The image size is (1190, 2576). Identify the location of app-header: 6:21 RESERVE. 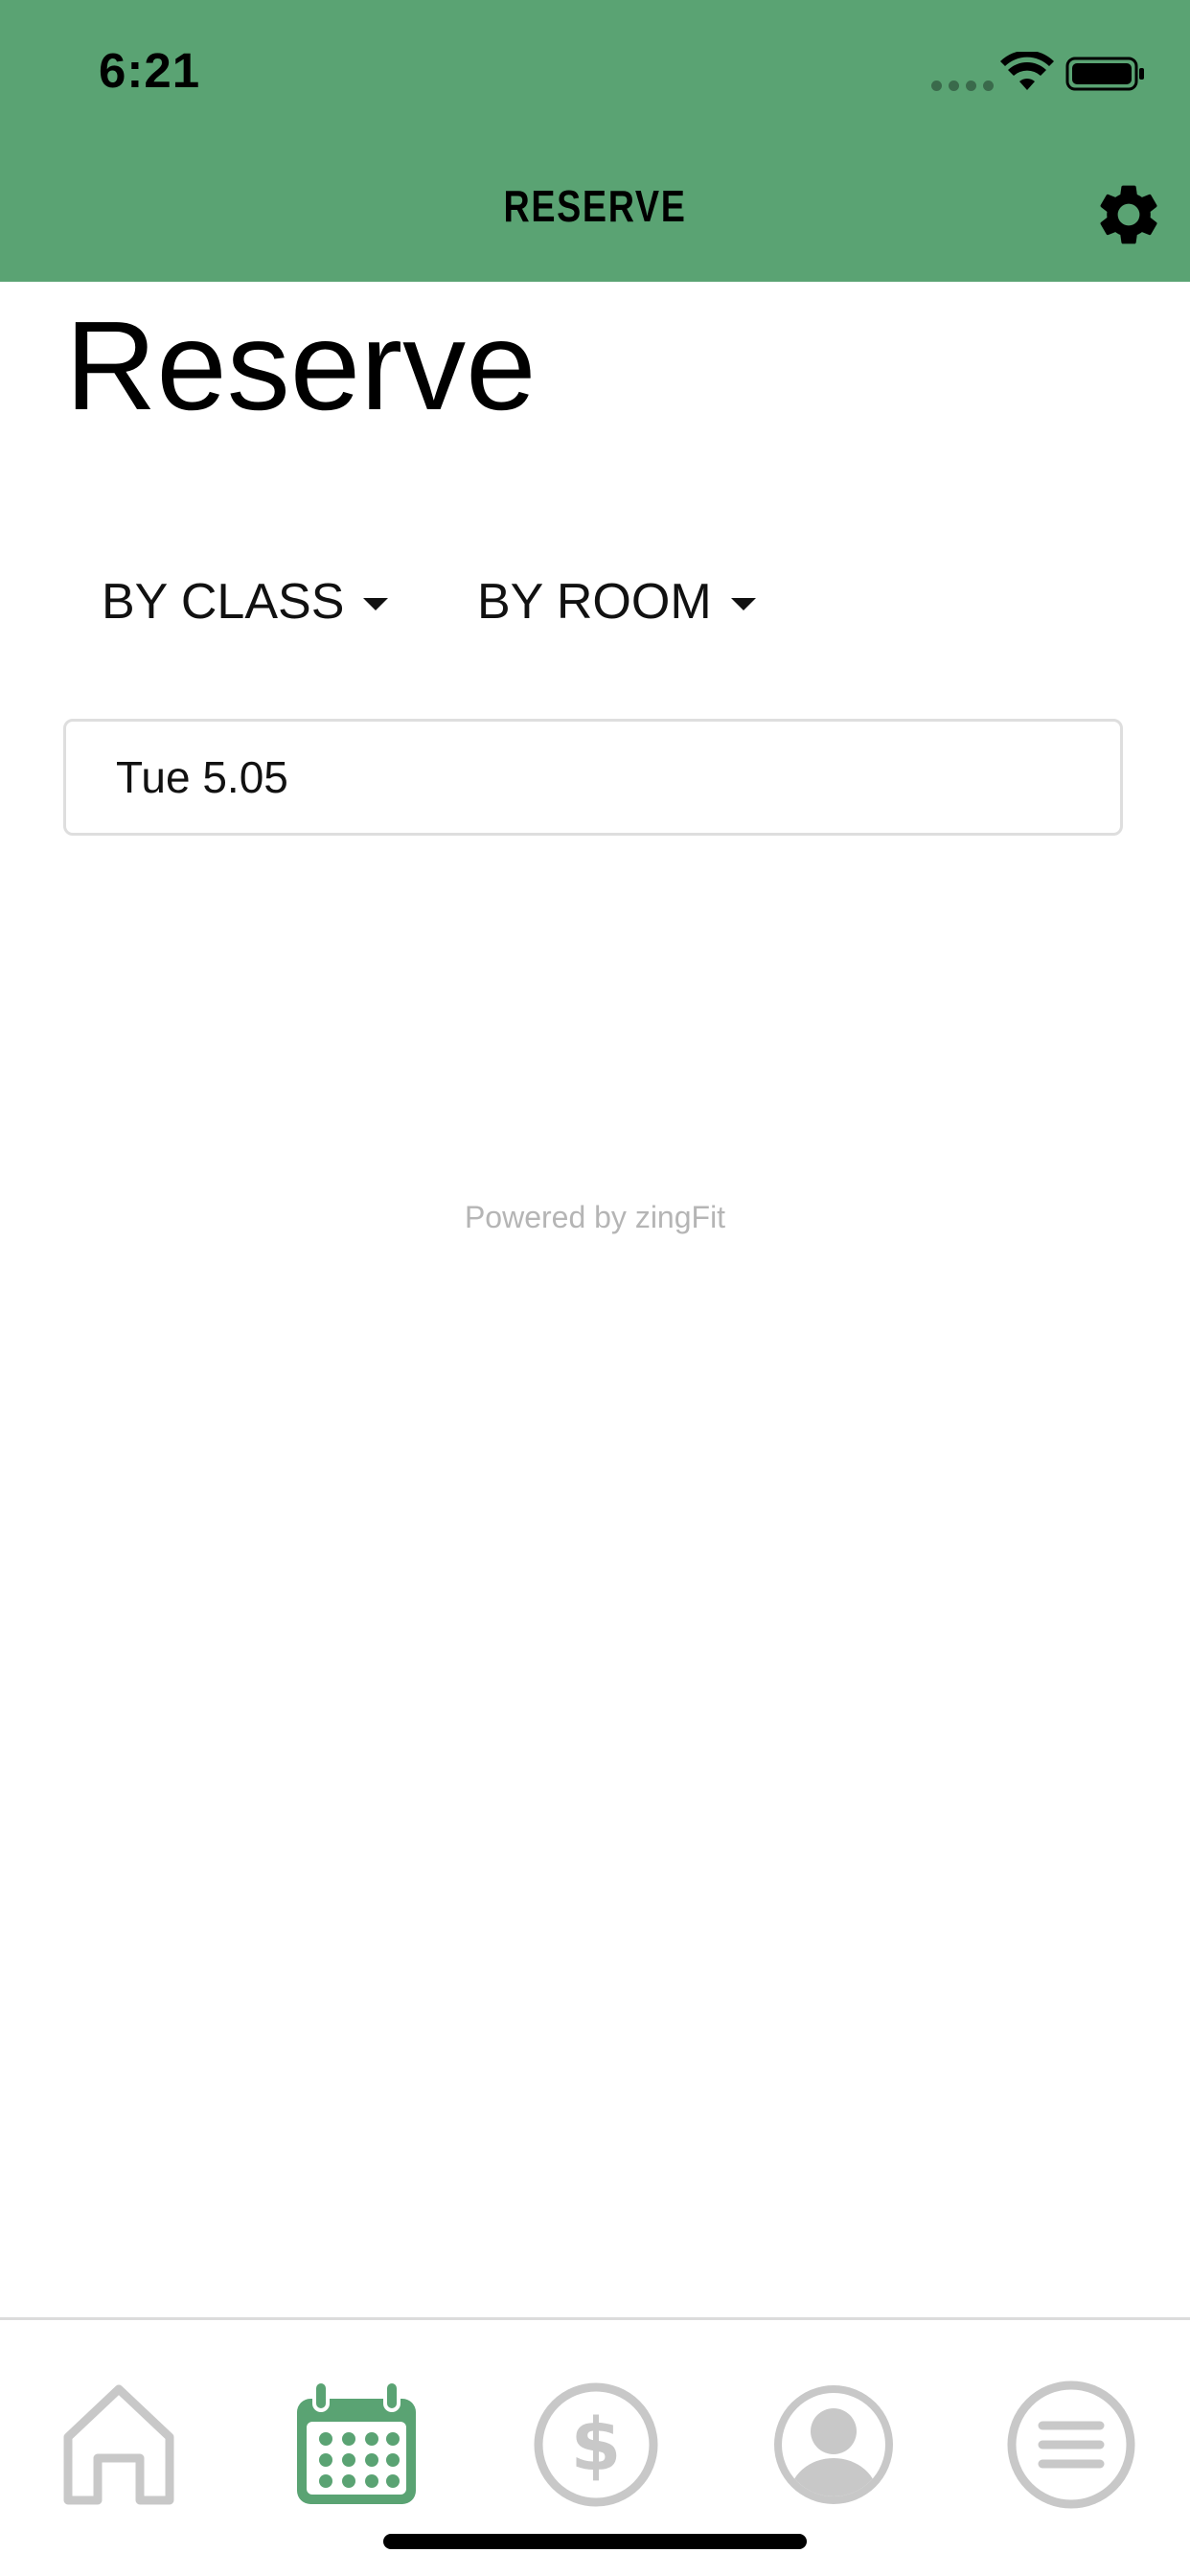
(595, 141).